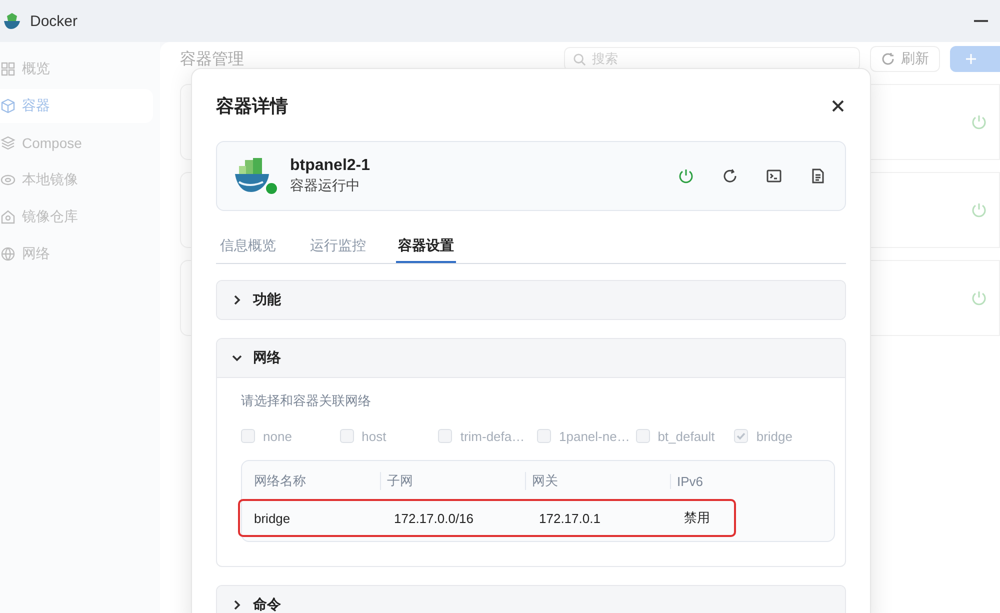 The width and height of the screenshot is (1000, 613). Describe the element at coordinates (971, 59) in the screenshot. I see `plus-icon` at that location.